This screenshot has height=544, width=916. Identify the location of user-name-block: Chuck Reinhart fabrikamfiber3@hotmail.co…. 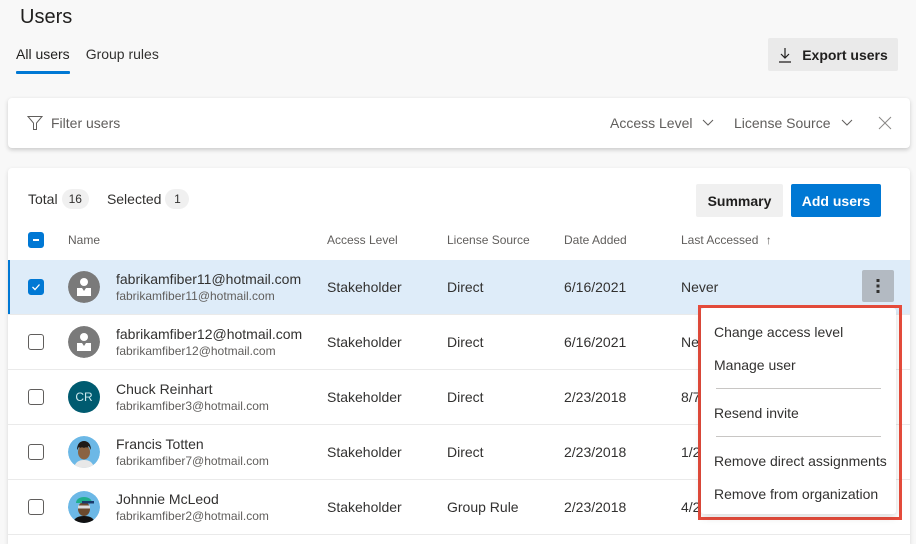
(192, 397).